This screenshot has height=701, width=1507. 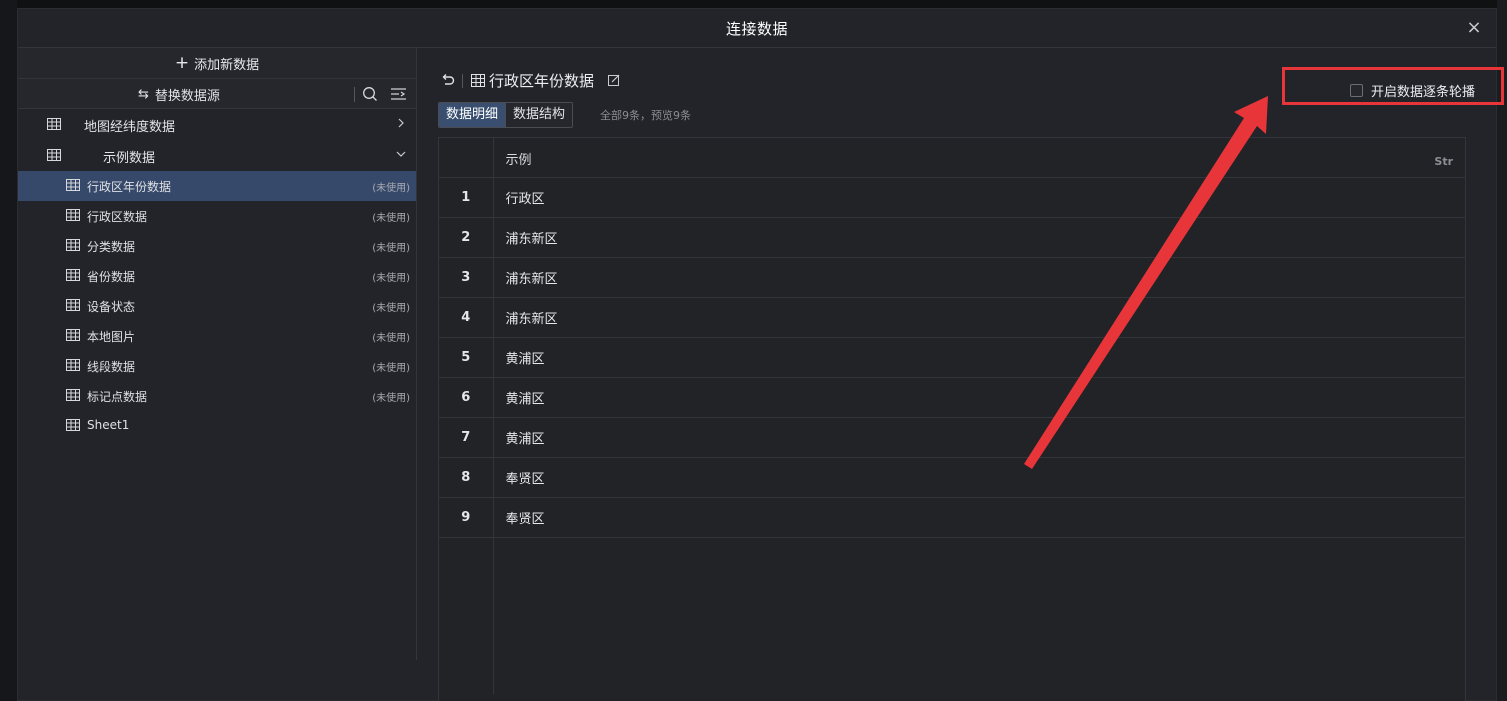 I want to click on dataset-item-label: 本地图片, so click(x=111, y=337).